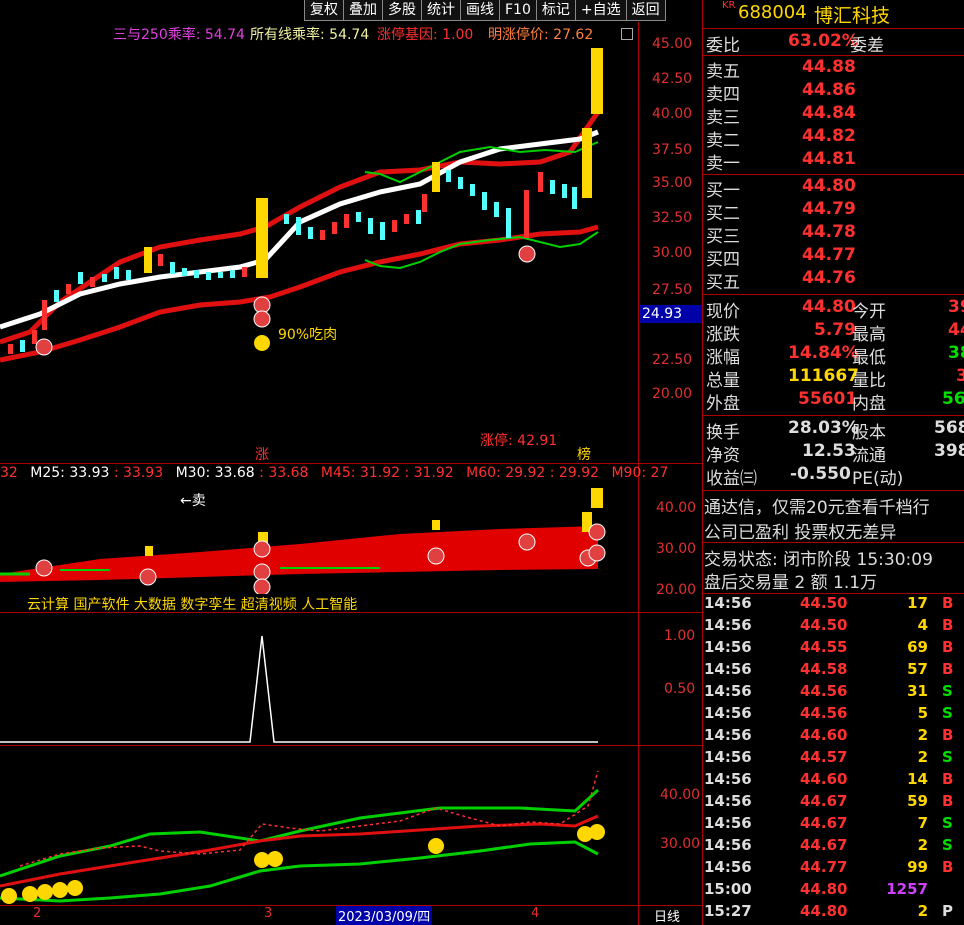 This screenshot has width=964, height=925. What do you see at coordinates (956, 330) in the screenshot?
I see `quote-value: 44` at bounding box center [956, 330].